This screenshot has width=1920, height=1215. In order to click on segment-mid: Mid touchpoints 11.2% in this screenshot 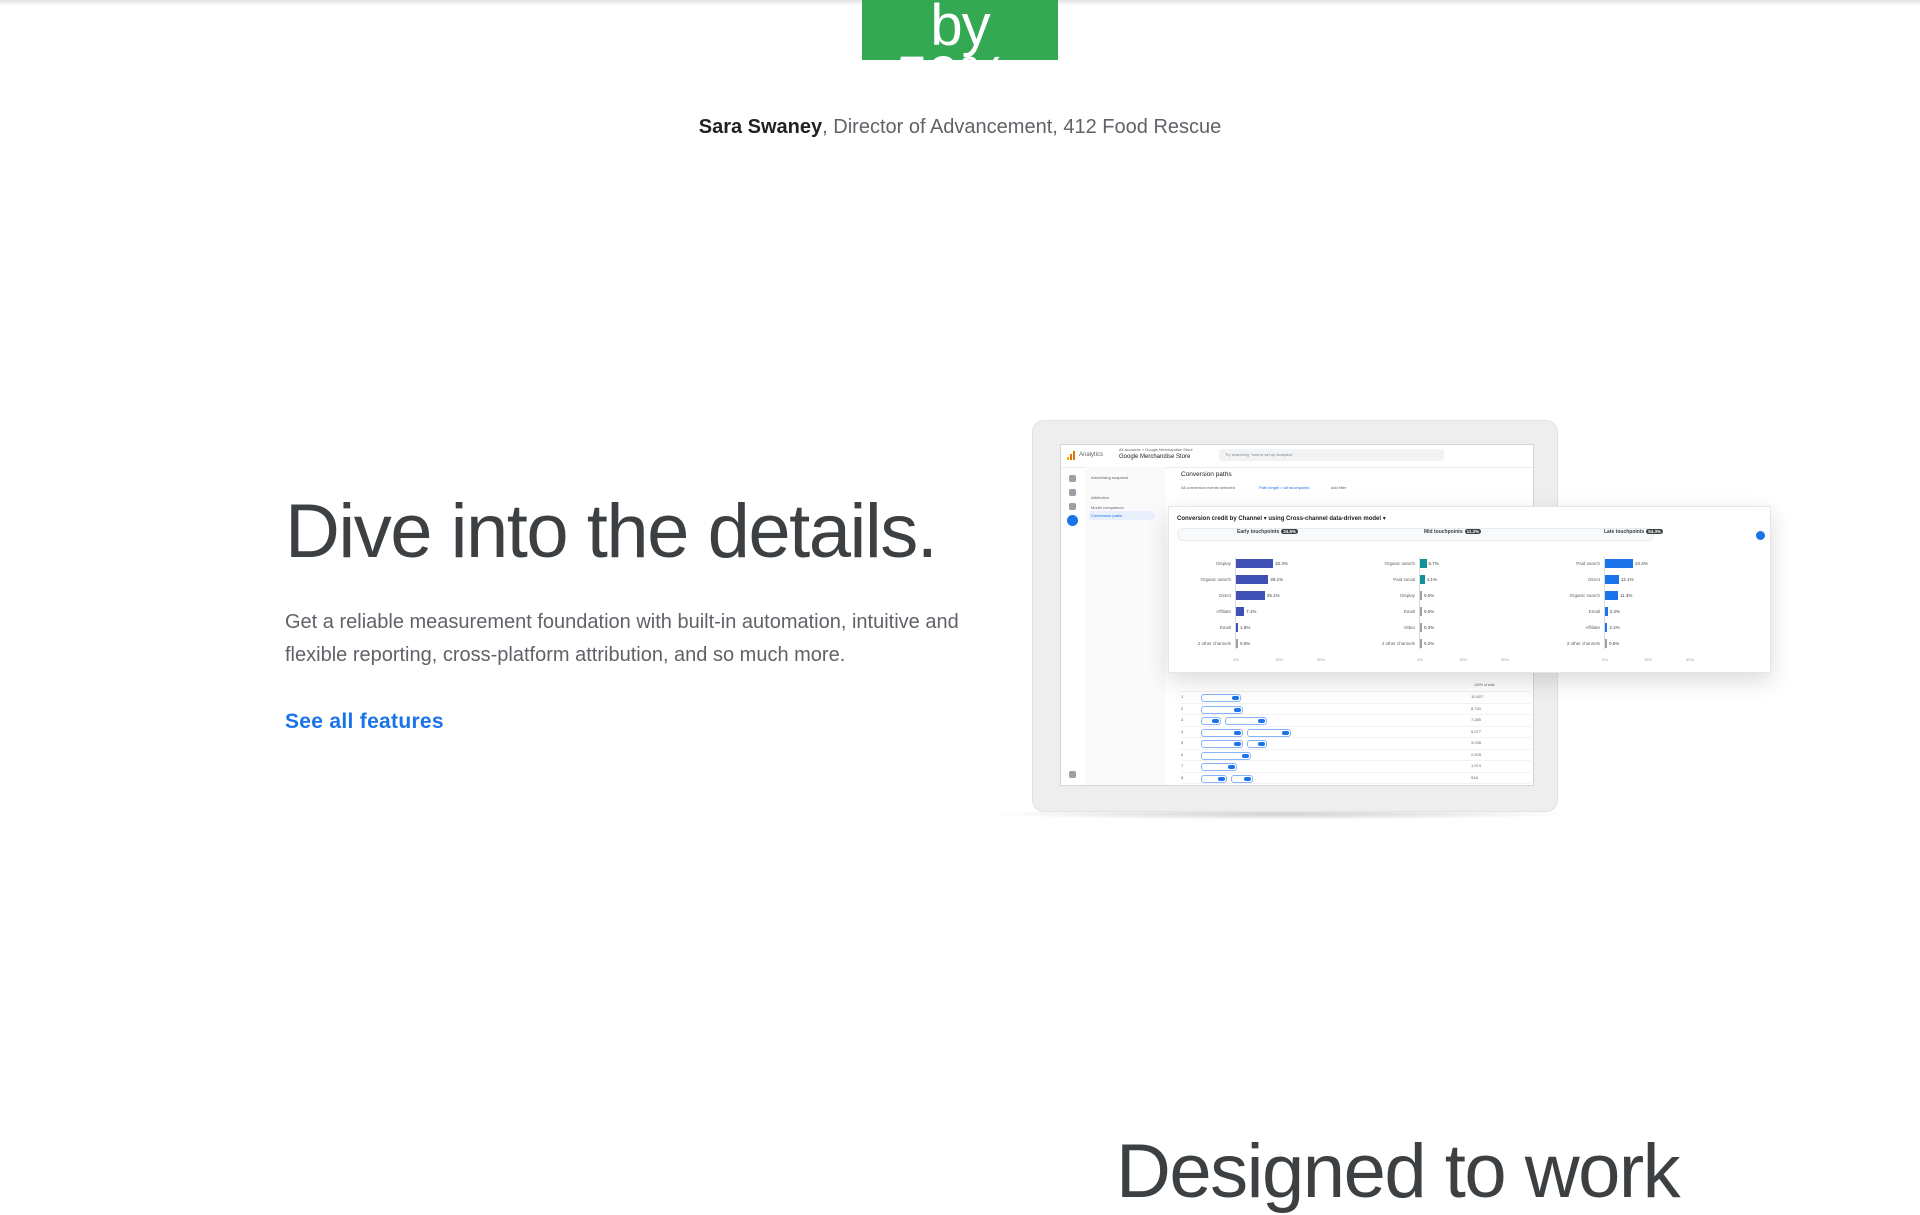, I will do `click(1453, 532)`.